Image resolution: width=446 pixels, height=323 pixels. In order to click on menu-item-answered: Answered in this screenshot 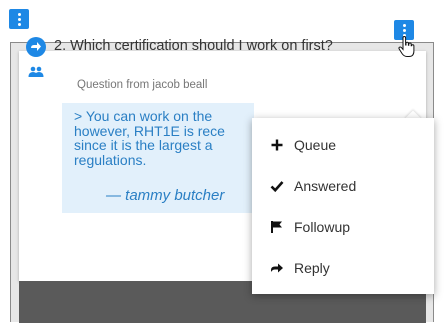, I will do `click(343, 186)`.